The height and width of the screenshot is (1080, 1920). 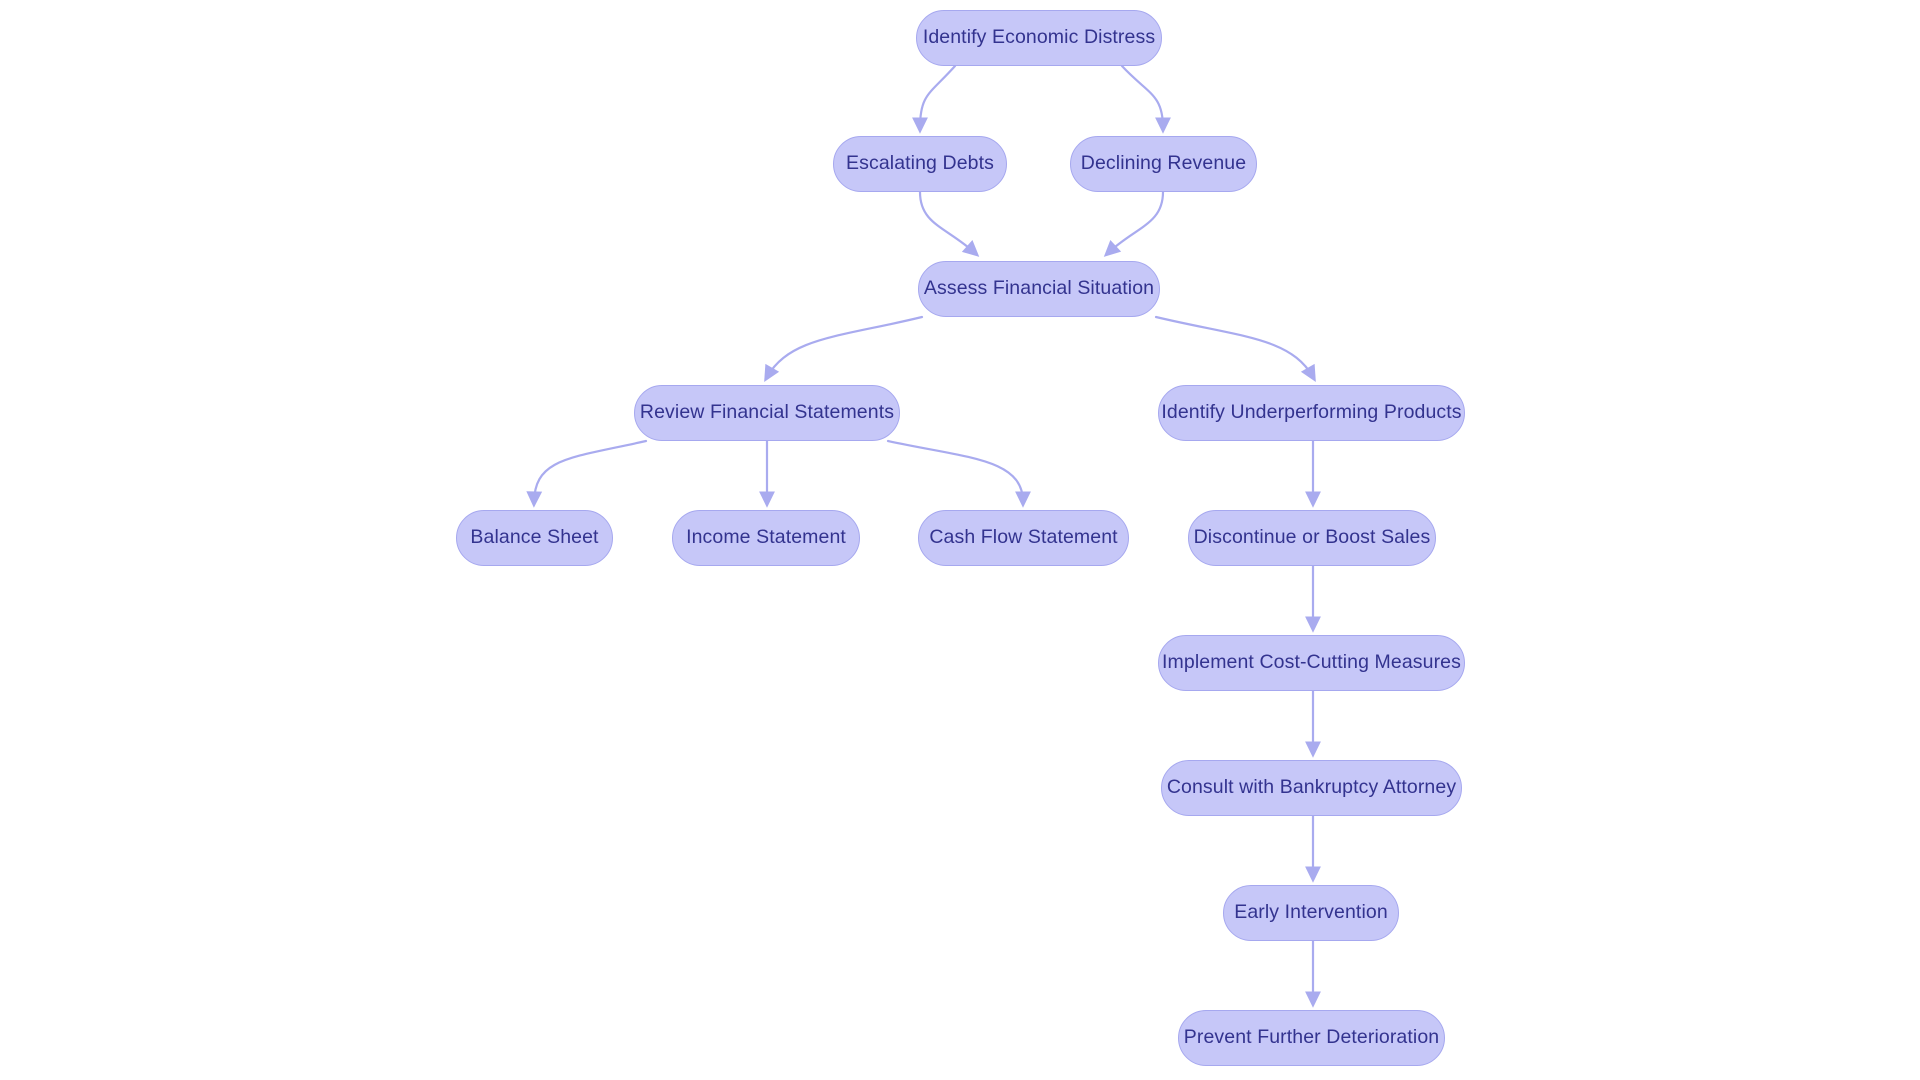 I want to click on node-declining-revenue: Declining Revenue, so click(x=1163, y=164).